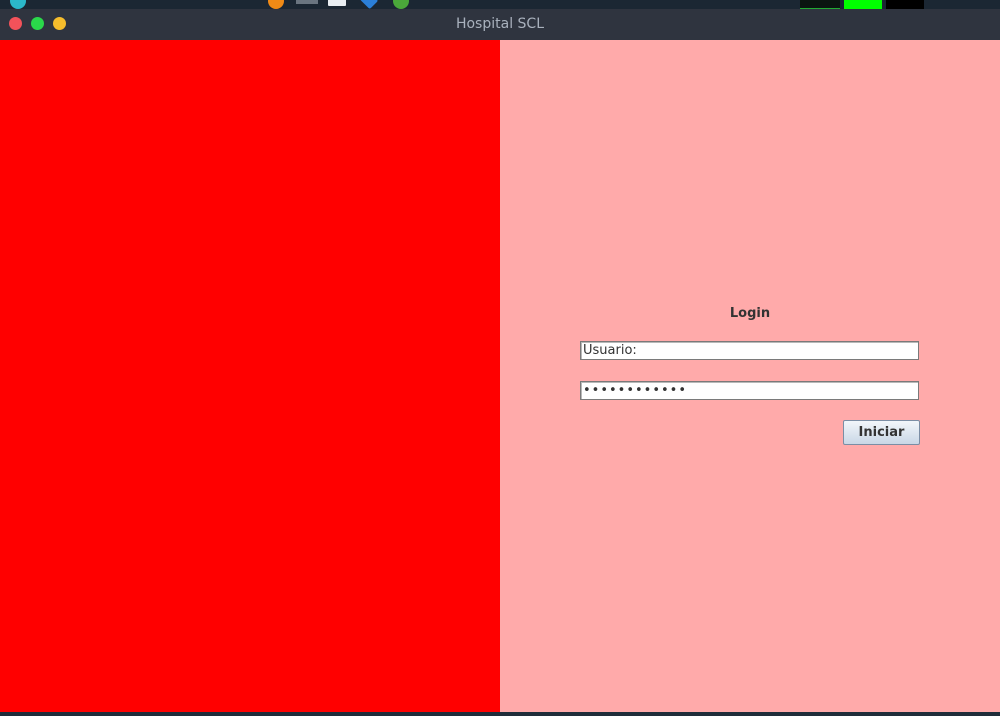 The width and height of the screenshot is (1000, 716). I want to click on iniciar-button: Iniciar, so click(881, 432).